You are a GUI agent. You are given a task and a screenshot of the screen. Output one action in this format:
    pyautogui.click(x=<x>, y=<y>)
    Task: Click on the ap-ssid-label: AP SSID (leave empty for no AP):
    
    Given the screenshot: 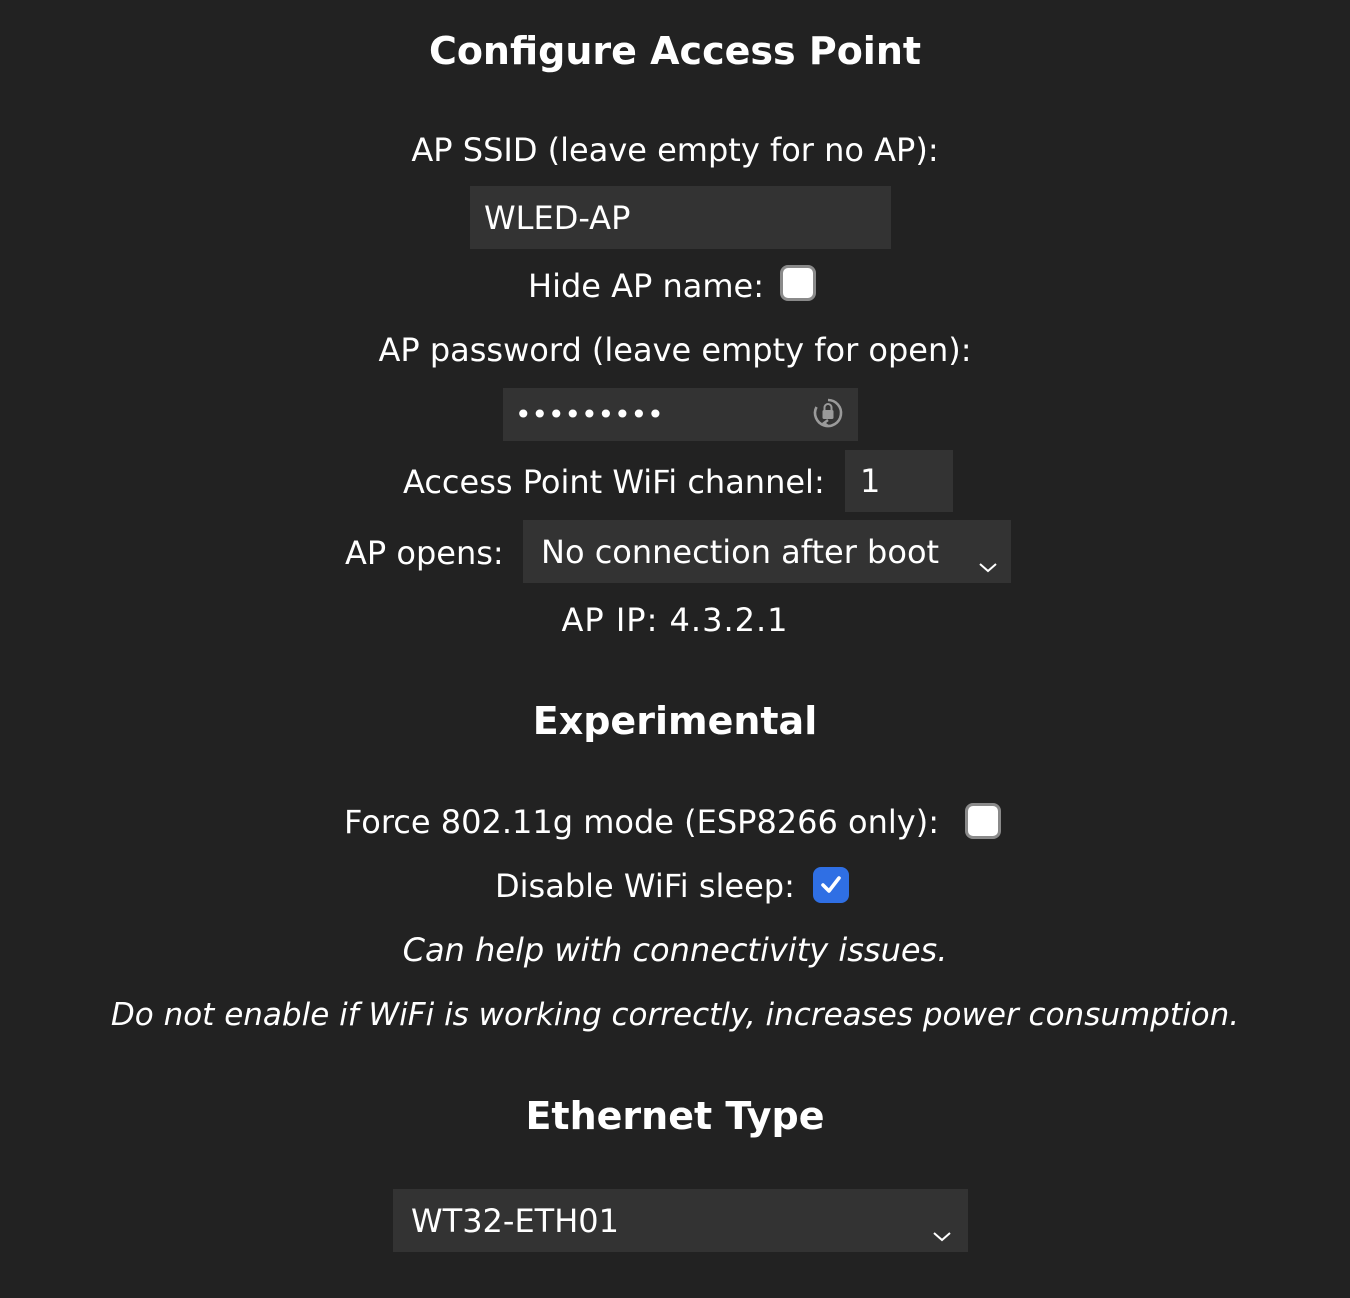 What is the action you would take?
    pyautogui.click(x=675, y=150)
    